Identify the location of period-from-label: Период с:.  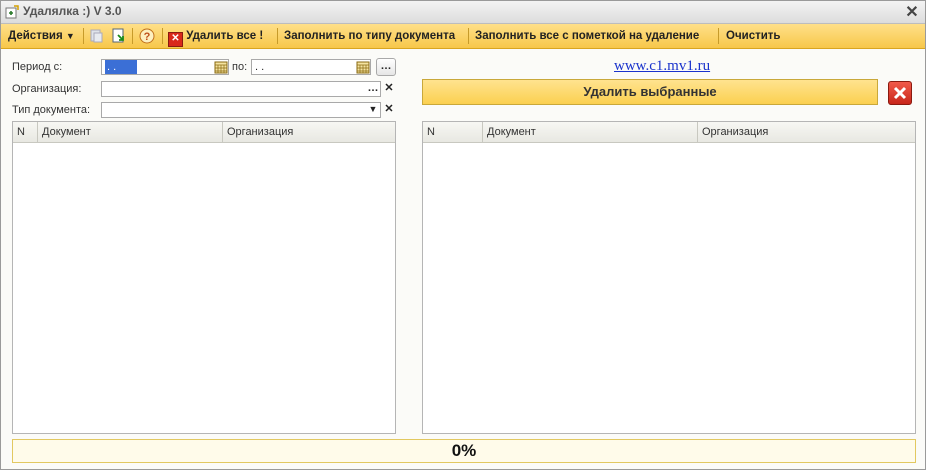
(37, 67).